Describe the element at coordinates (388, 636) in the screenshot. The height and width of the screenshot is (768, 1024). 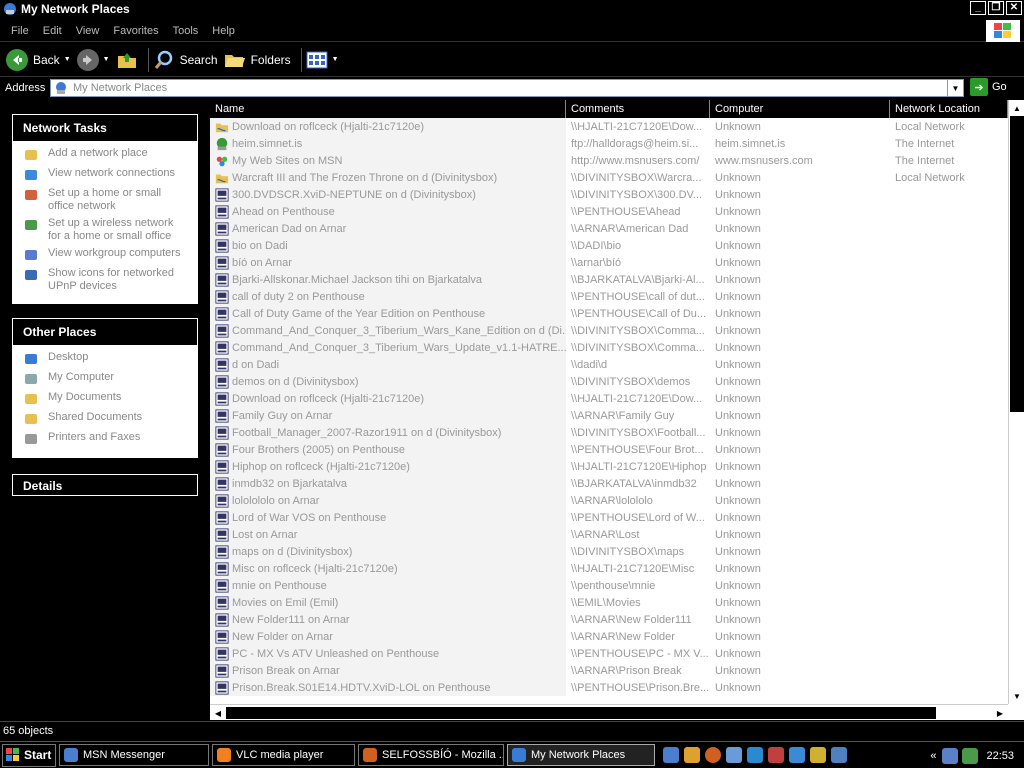
I see `name-cell: New Folder on Arnar` at that location.